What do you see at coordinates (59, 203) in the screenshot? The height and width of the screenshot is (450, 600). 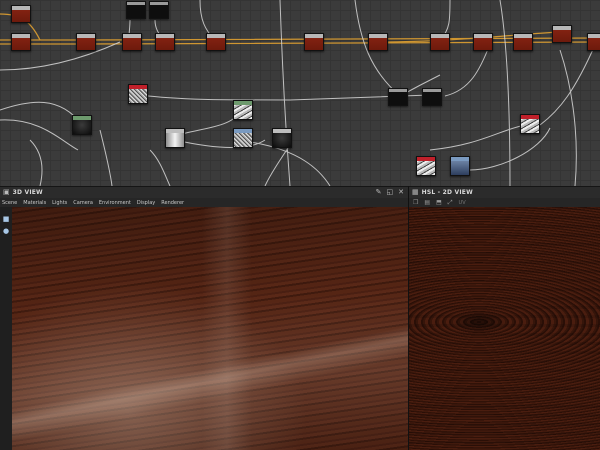 I see `menu-lights: Lights` at bounding box center [59, 203].